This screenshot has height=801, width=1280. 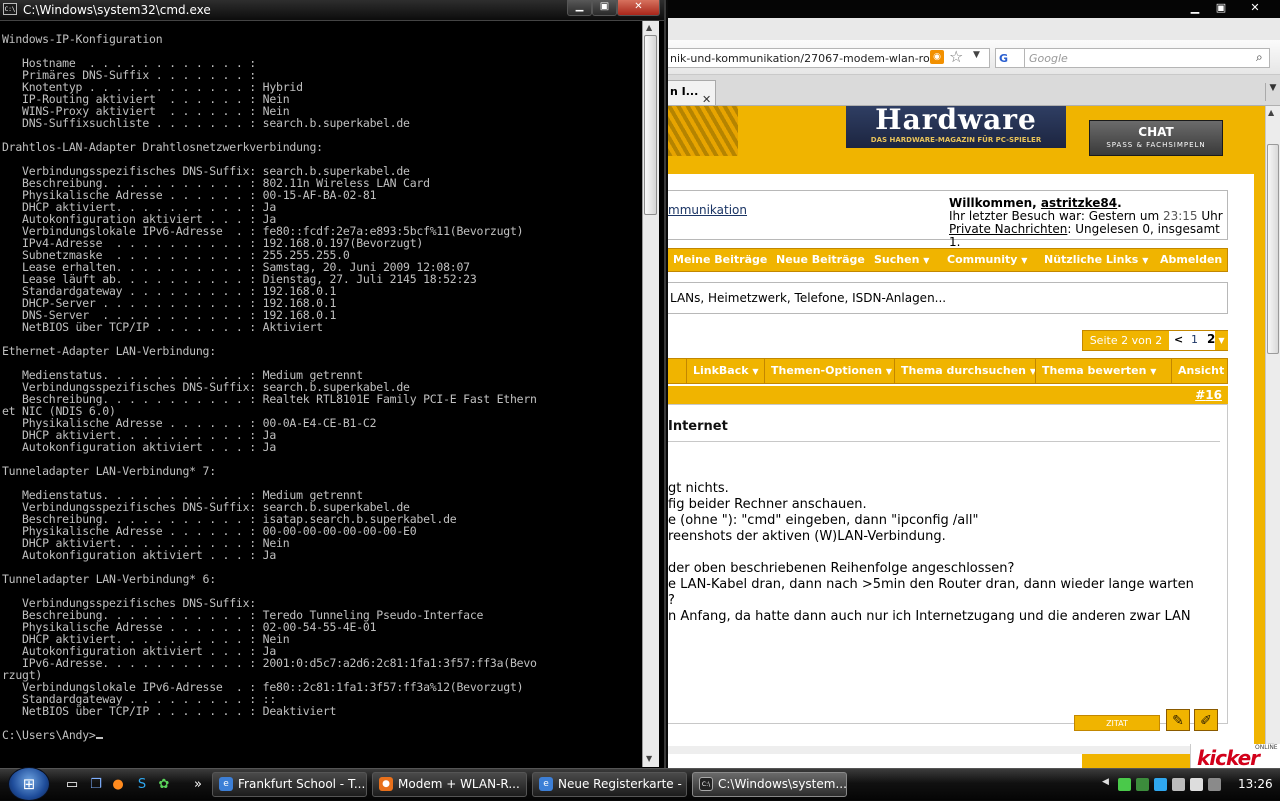 What do you see at coordinates (1191, 259) in the screenshot?
I see `nav-logout: Abmelden` at bounding box center [1191, 259].